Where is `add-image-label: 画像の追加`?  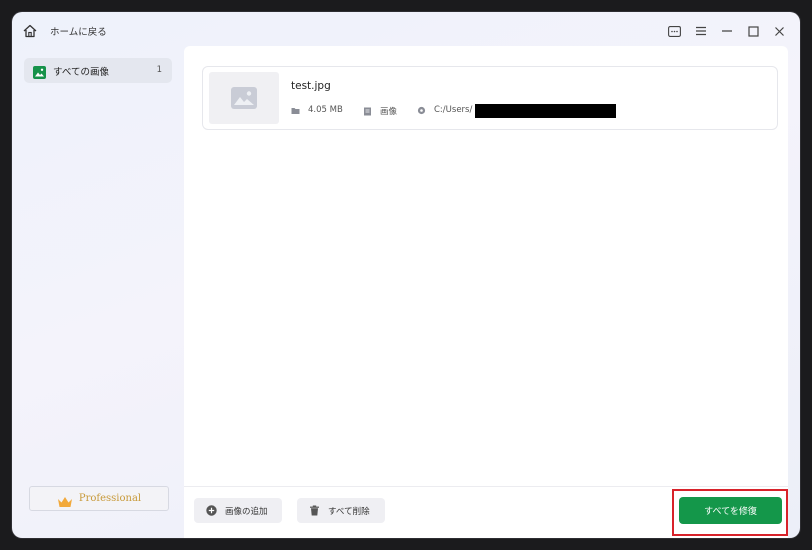 add-image-label: 画像の追加 is located at coordinates (246, 511).